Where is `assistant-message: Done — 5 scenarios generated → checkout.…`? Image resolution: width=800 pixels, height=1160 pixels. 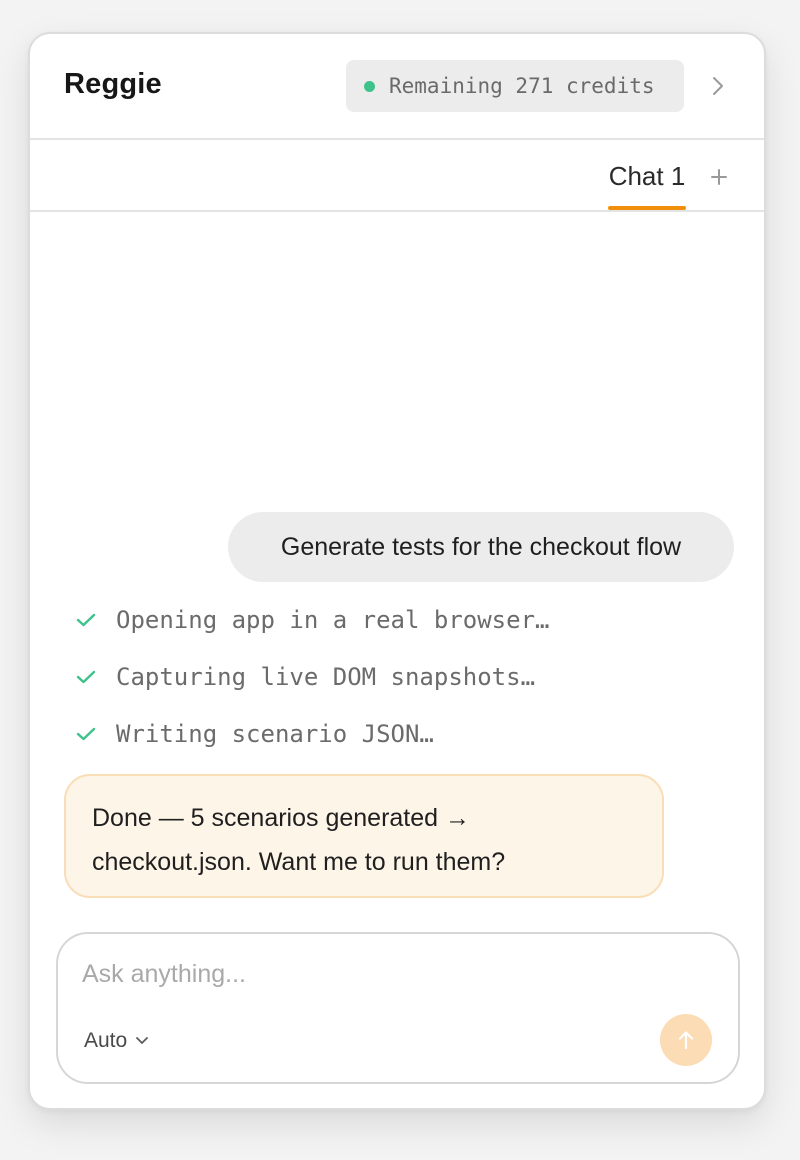 assistant-message: Done — 5 scenarios generated → checkout.… is located at coordinates (364, 836).